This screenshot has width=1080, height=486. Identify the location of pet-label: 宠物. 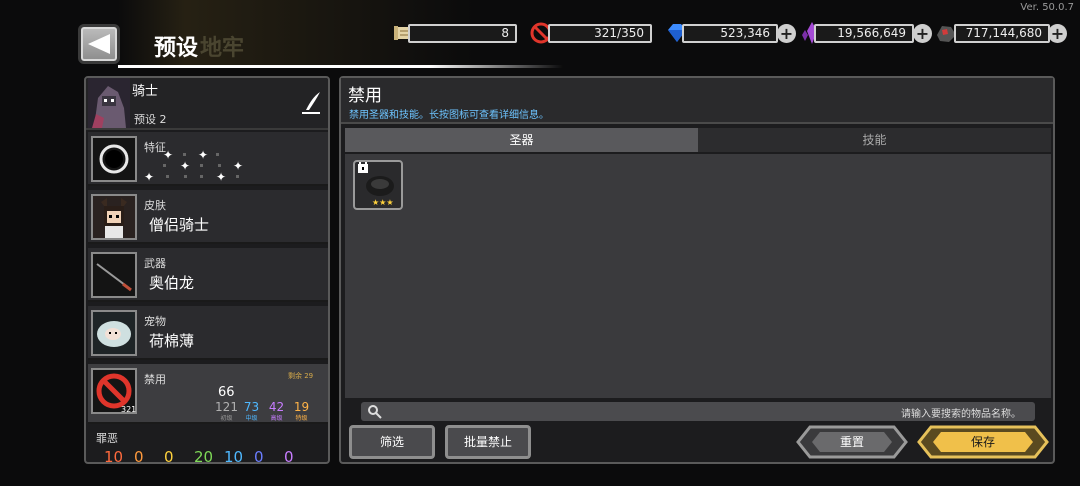
(155, 321).